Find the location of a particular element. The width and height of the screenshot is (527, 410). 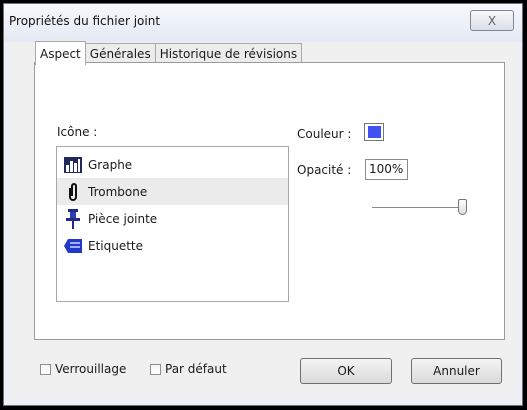

ok-button: OK is located at coordinates (346, 371).